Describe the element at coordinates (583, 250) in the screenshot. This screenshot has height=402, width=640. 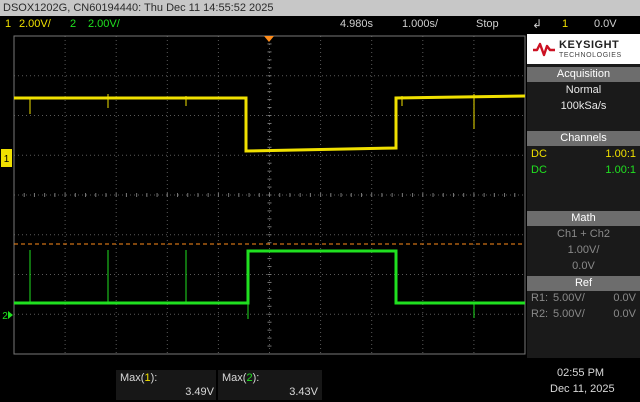
I see `math-scale: 1.00V/` at that location.